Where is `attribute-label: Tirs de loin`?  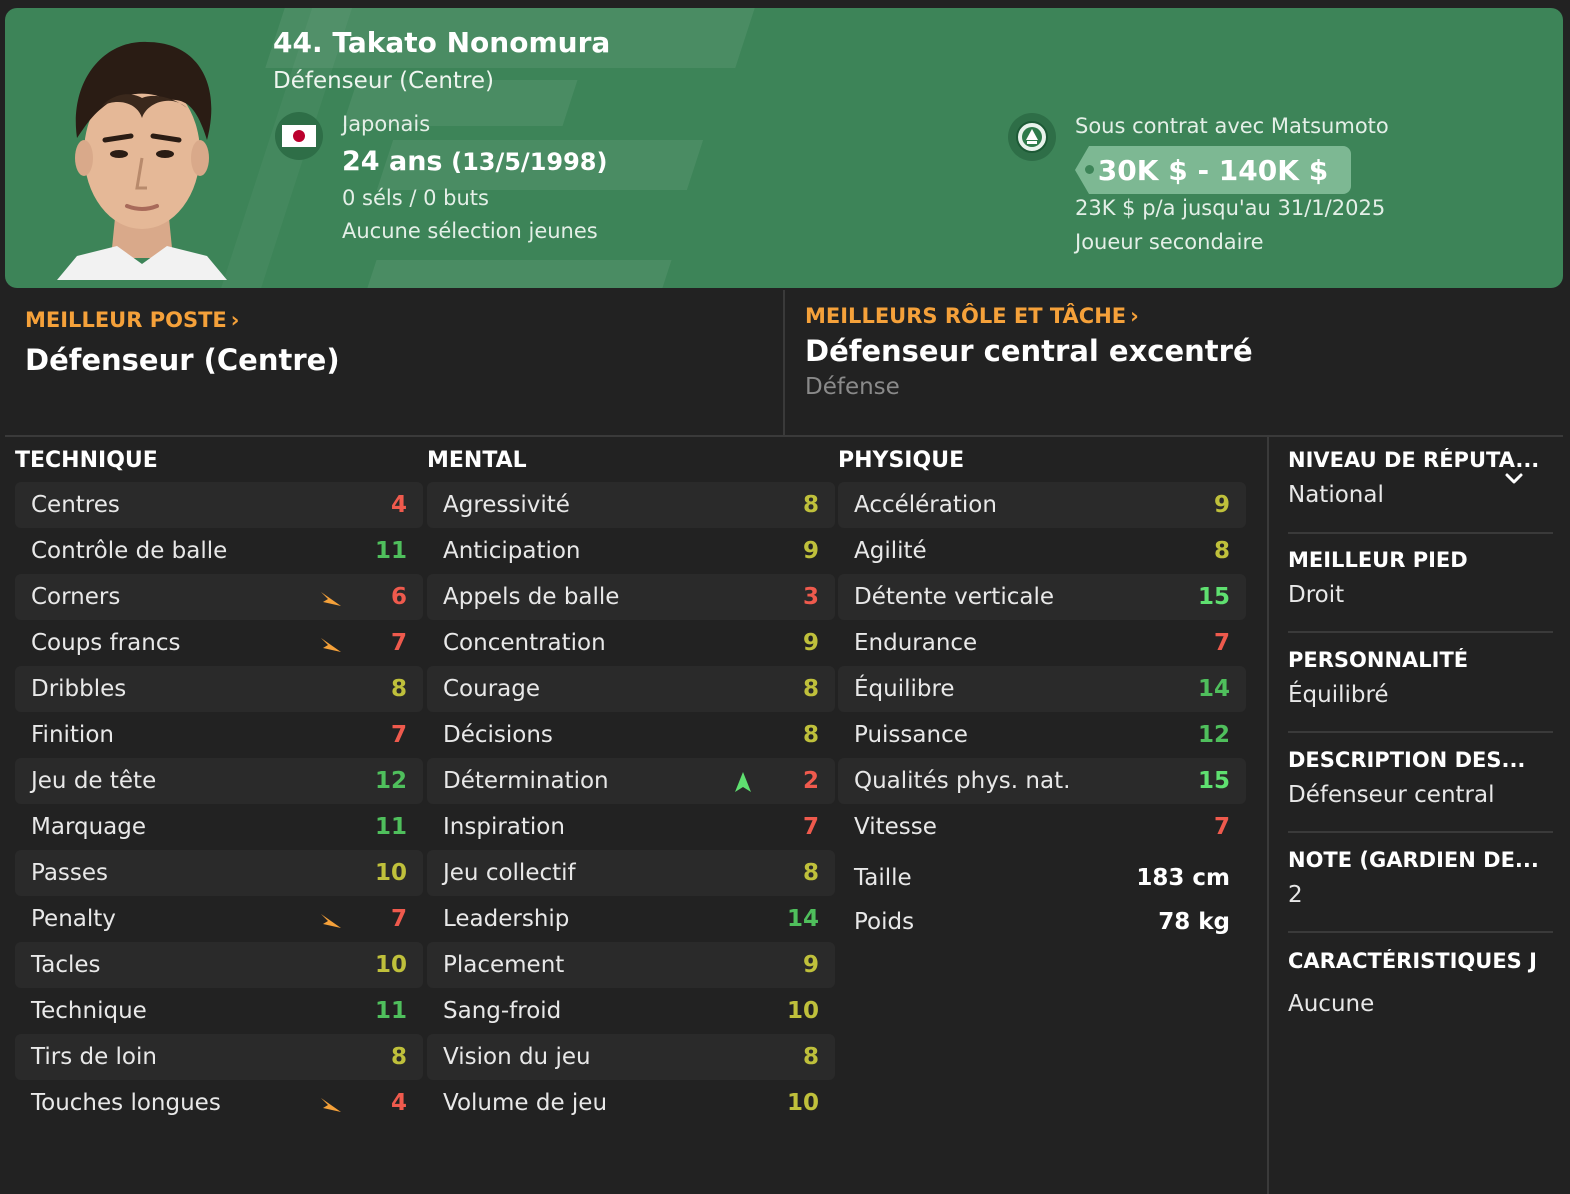
attribute-label: Tirs de loin is located at coordinates (94, 1057).